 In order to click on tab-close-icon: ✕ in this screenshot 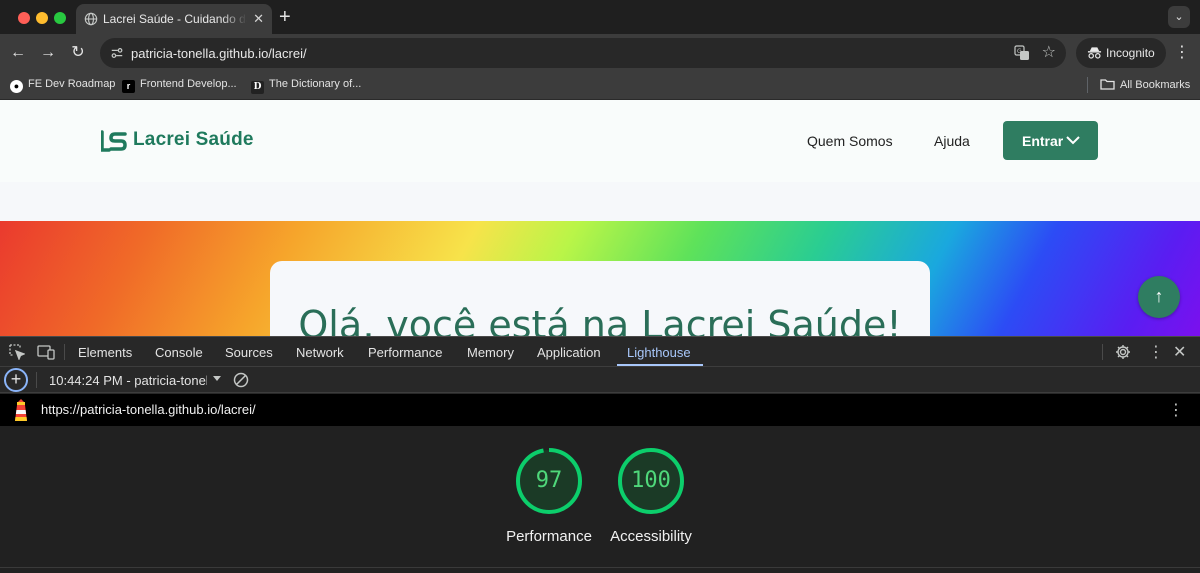, I will do `click(258, 19)`.